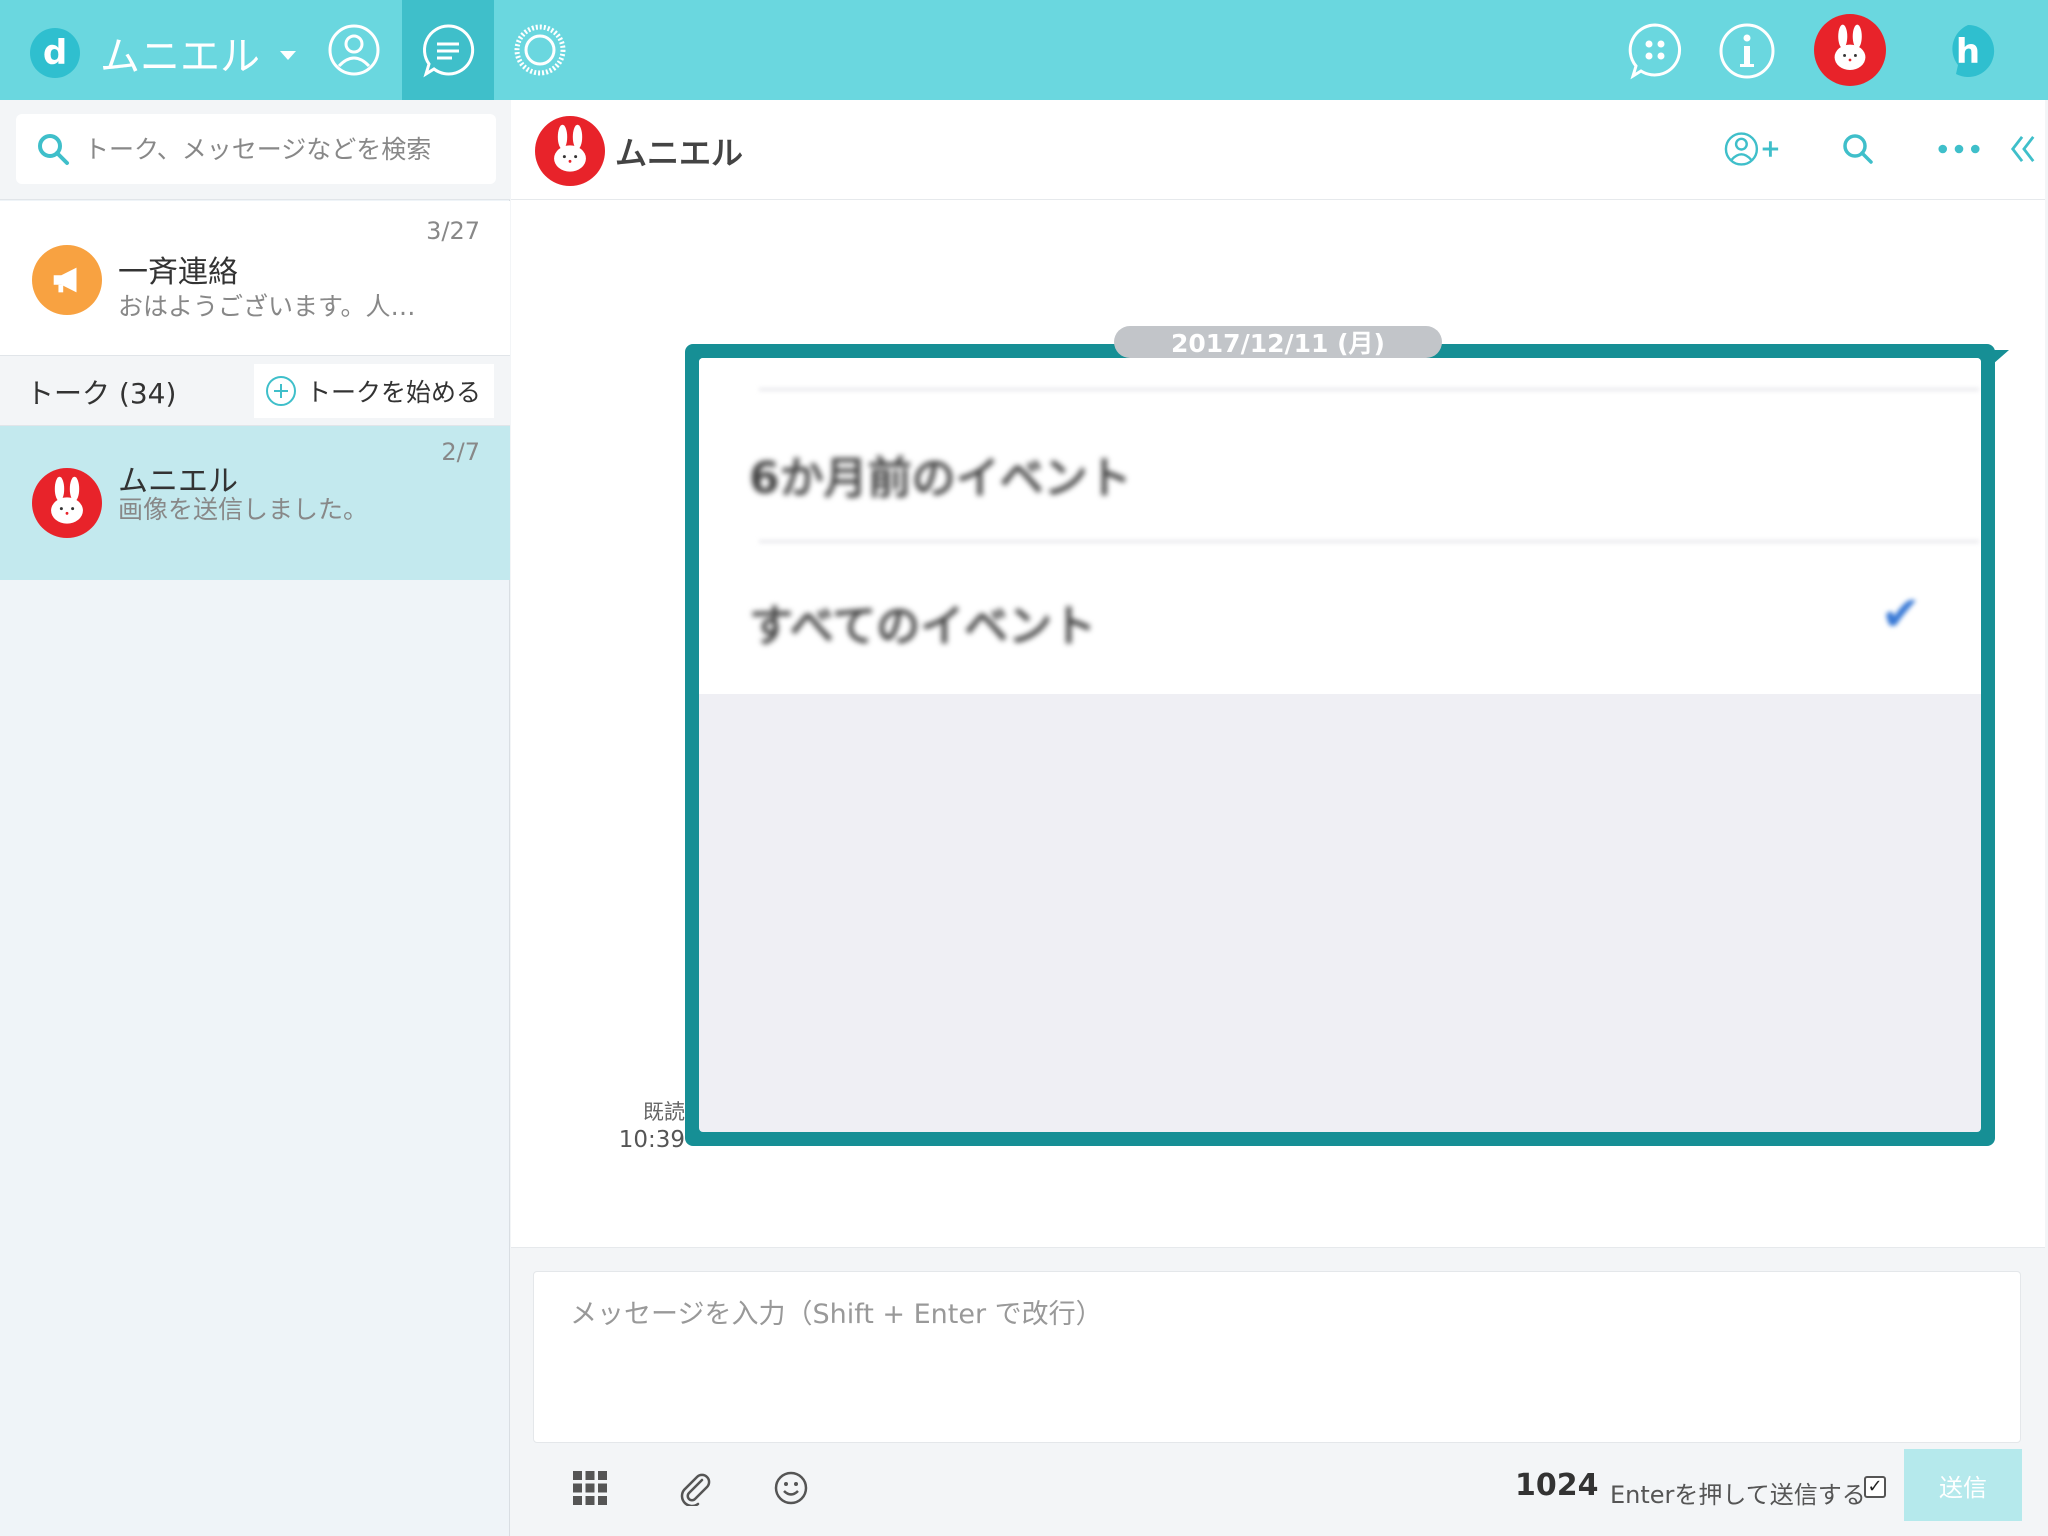 This screenshot has height=1536, width=2048. I want to click on image-list-area: 6か月前のイベント すべてのイベント ✔, so click(1340, 526).